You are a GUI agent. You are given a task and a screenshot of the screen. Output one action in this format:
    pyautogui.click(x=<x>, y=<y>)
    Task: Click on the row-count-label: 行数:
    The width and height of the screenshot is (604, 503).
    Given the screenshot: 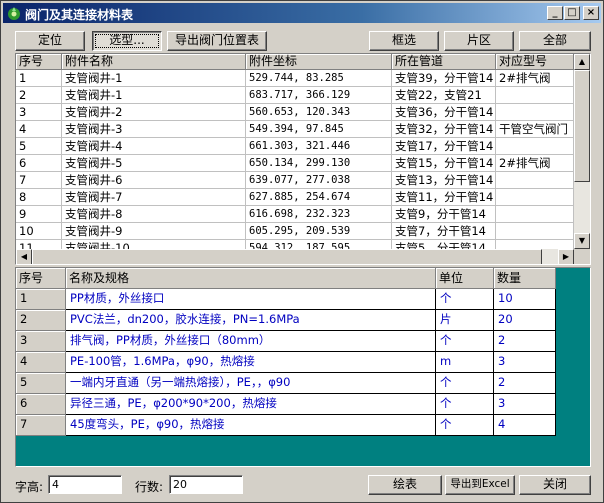 What is the action you would take?
    pyautogui.click(x=149, y=487)
    